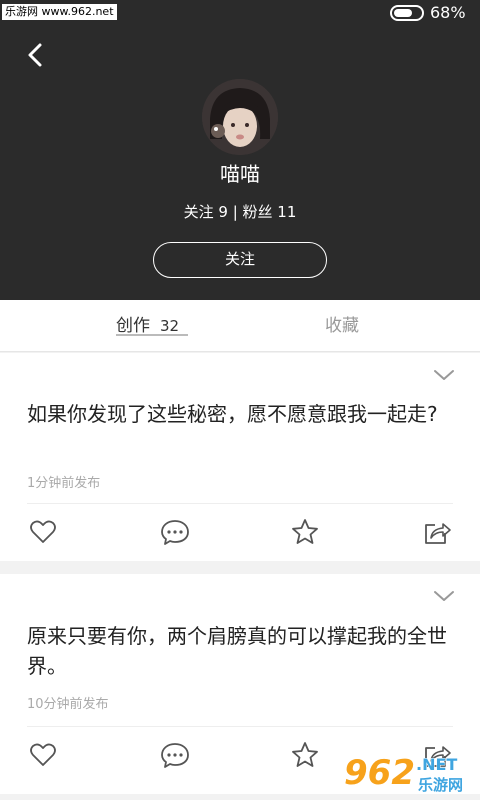  Describe the element at coordinates (68, 704) in the screenshot. I see `post-time: 10分钟前发布` at that location.